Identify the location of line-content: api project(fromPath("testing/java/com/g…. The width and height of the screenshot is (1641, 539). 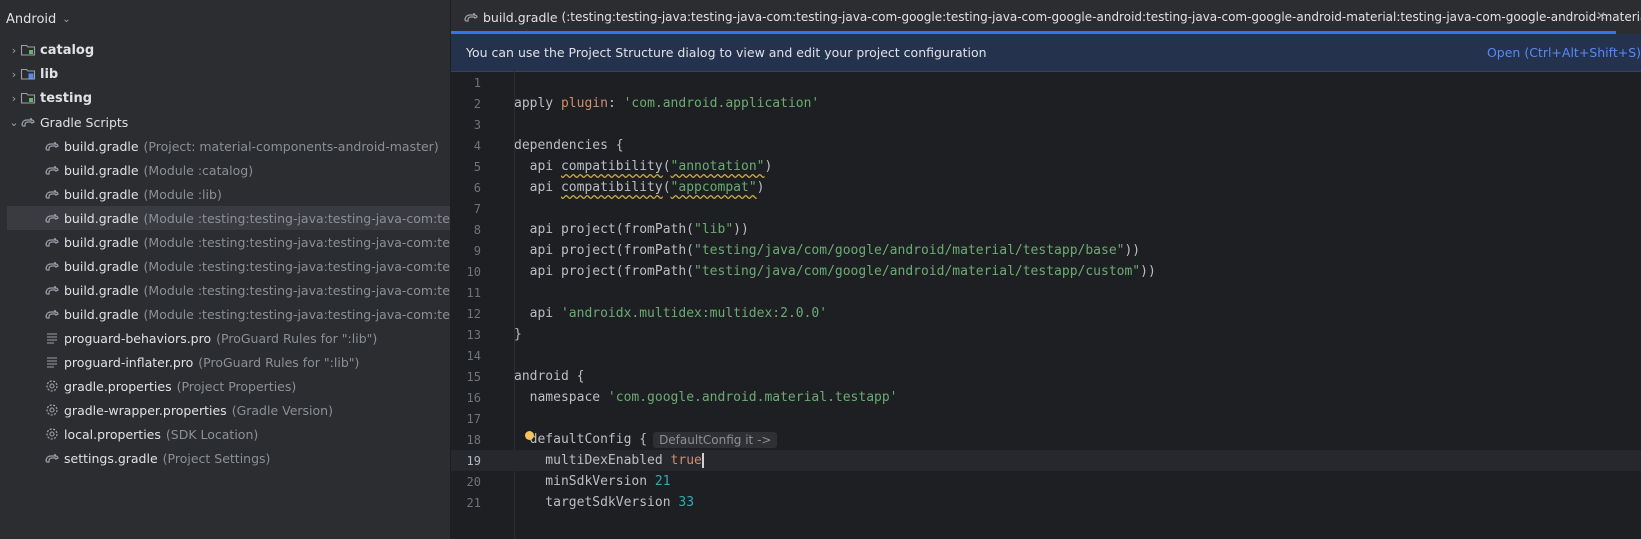
(835, 271).